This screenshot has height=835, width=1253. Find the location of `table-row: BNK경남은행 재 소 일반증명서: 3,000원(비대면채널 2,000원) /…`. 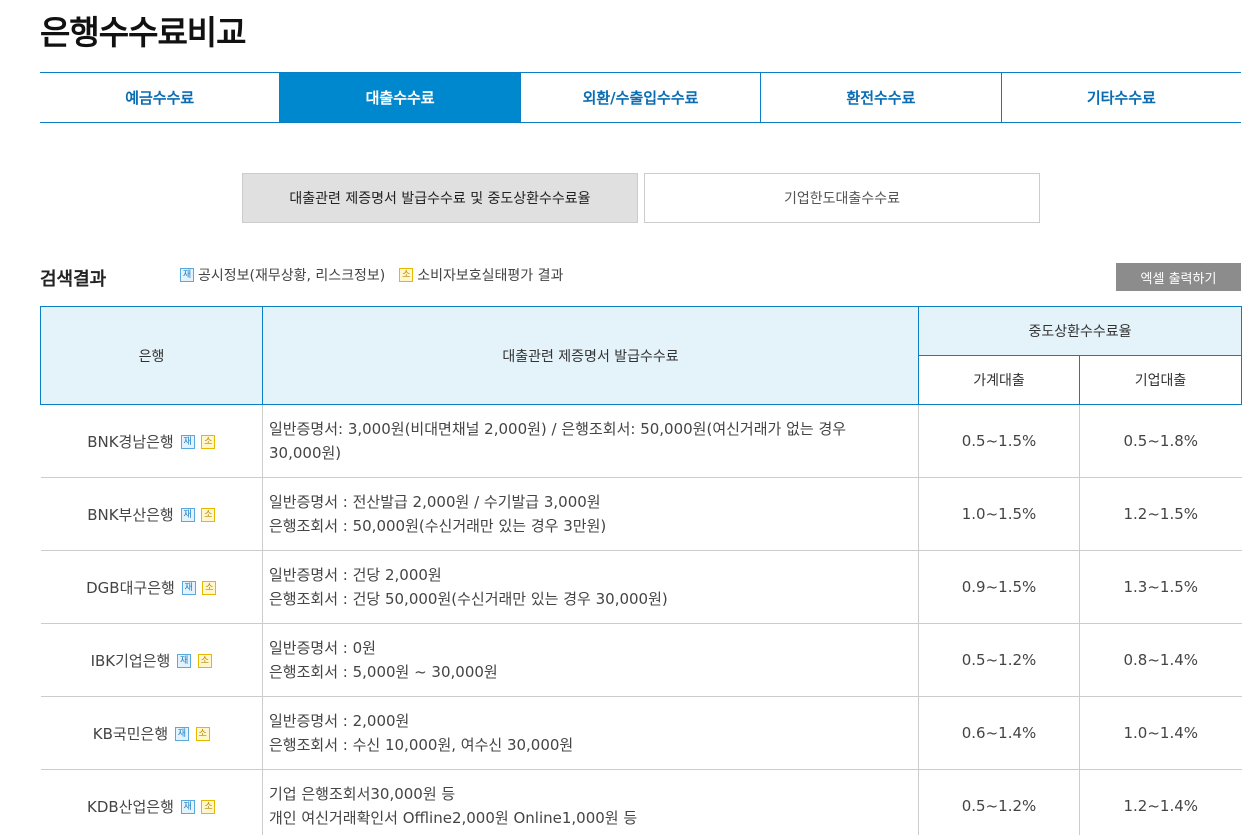

table-row: BNK경남은행 재 소 일반증명서: 3,000원(비대면채널 2,000원) /… is located at coordinates (641, 441).